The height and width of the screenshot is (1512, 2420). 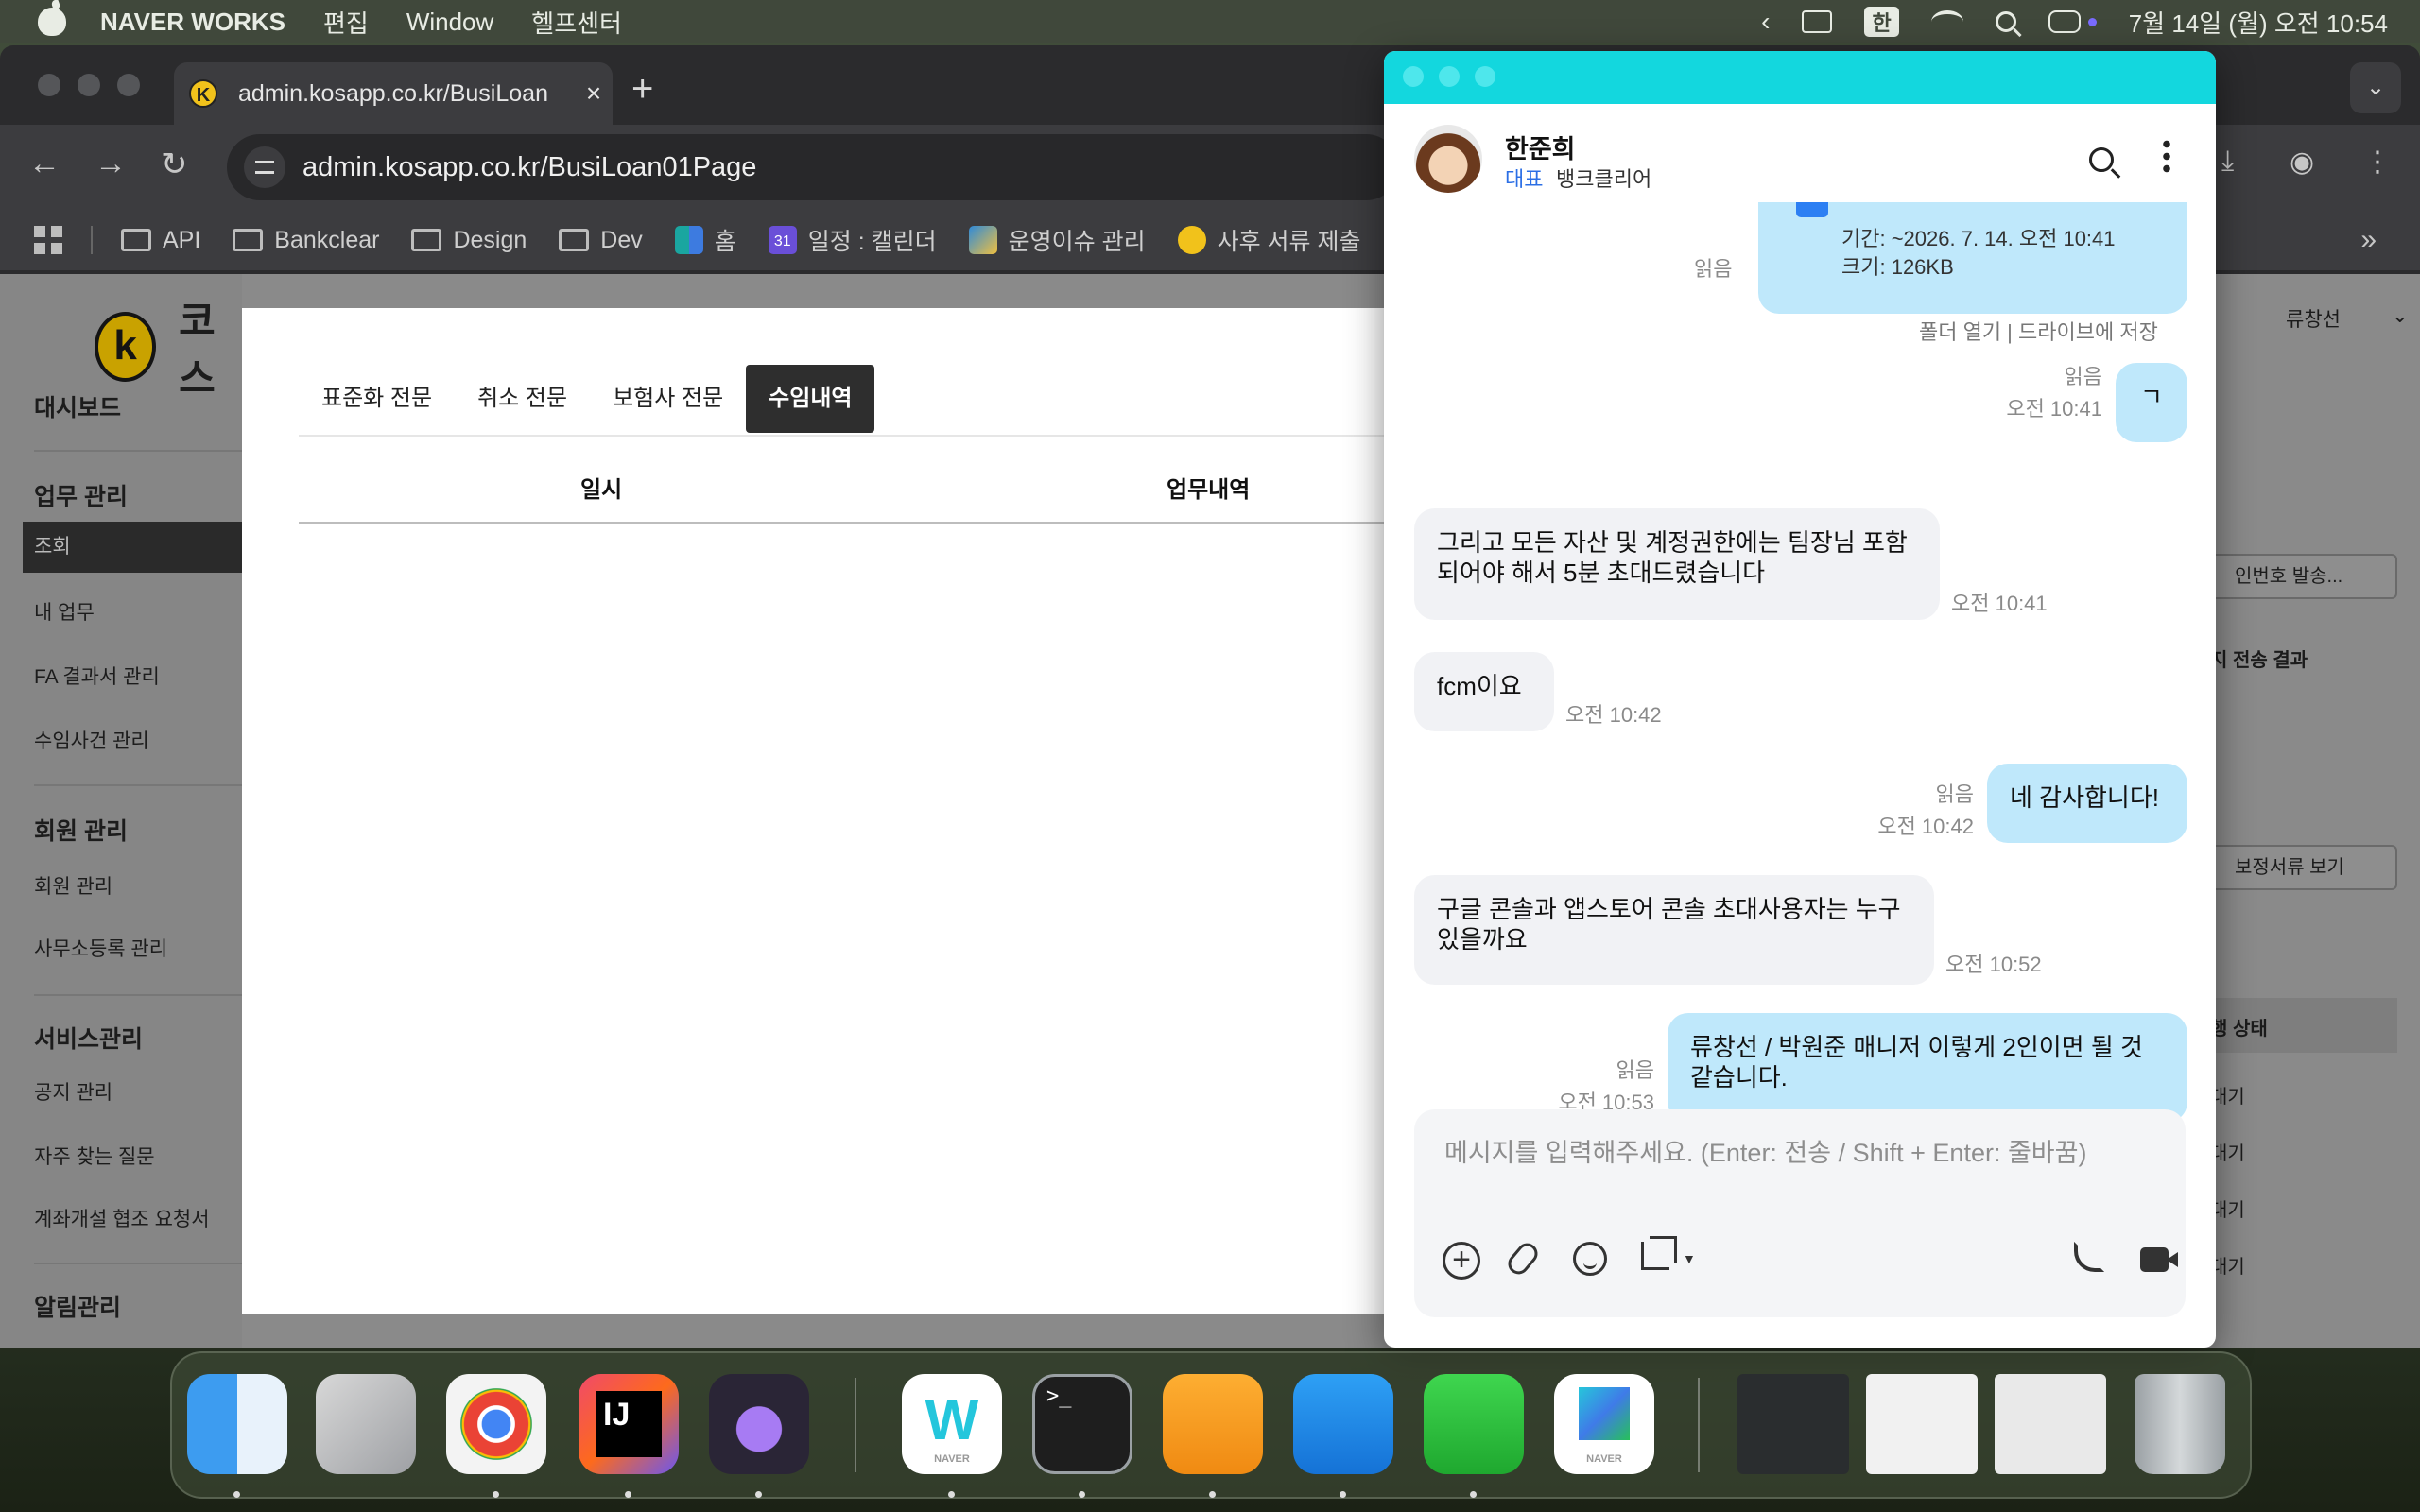 What do you see at coordinates (759, 1424) in the screenshot?
I see `obsidian-icon` at bounding box center [759, 1424].